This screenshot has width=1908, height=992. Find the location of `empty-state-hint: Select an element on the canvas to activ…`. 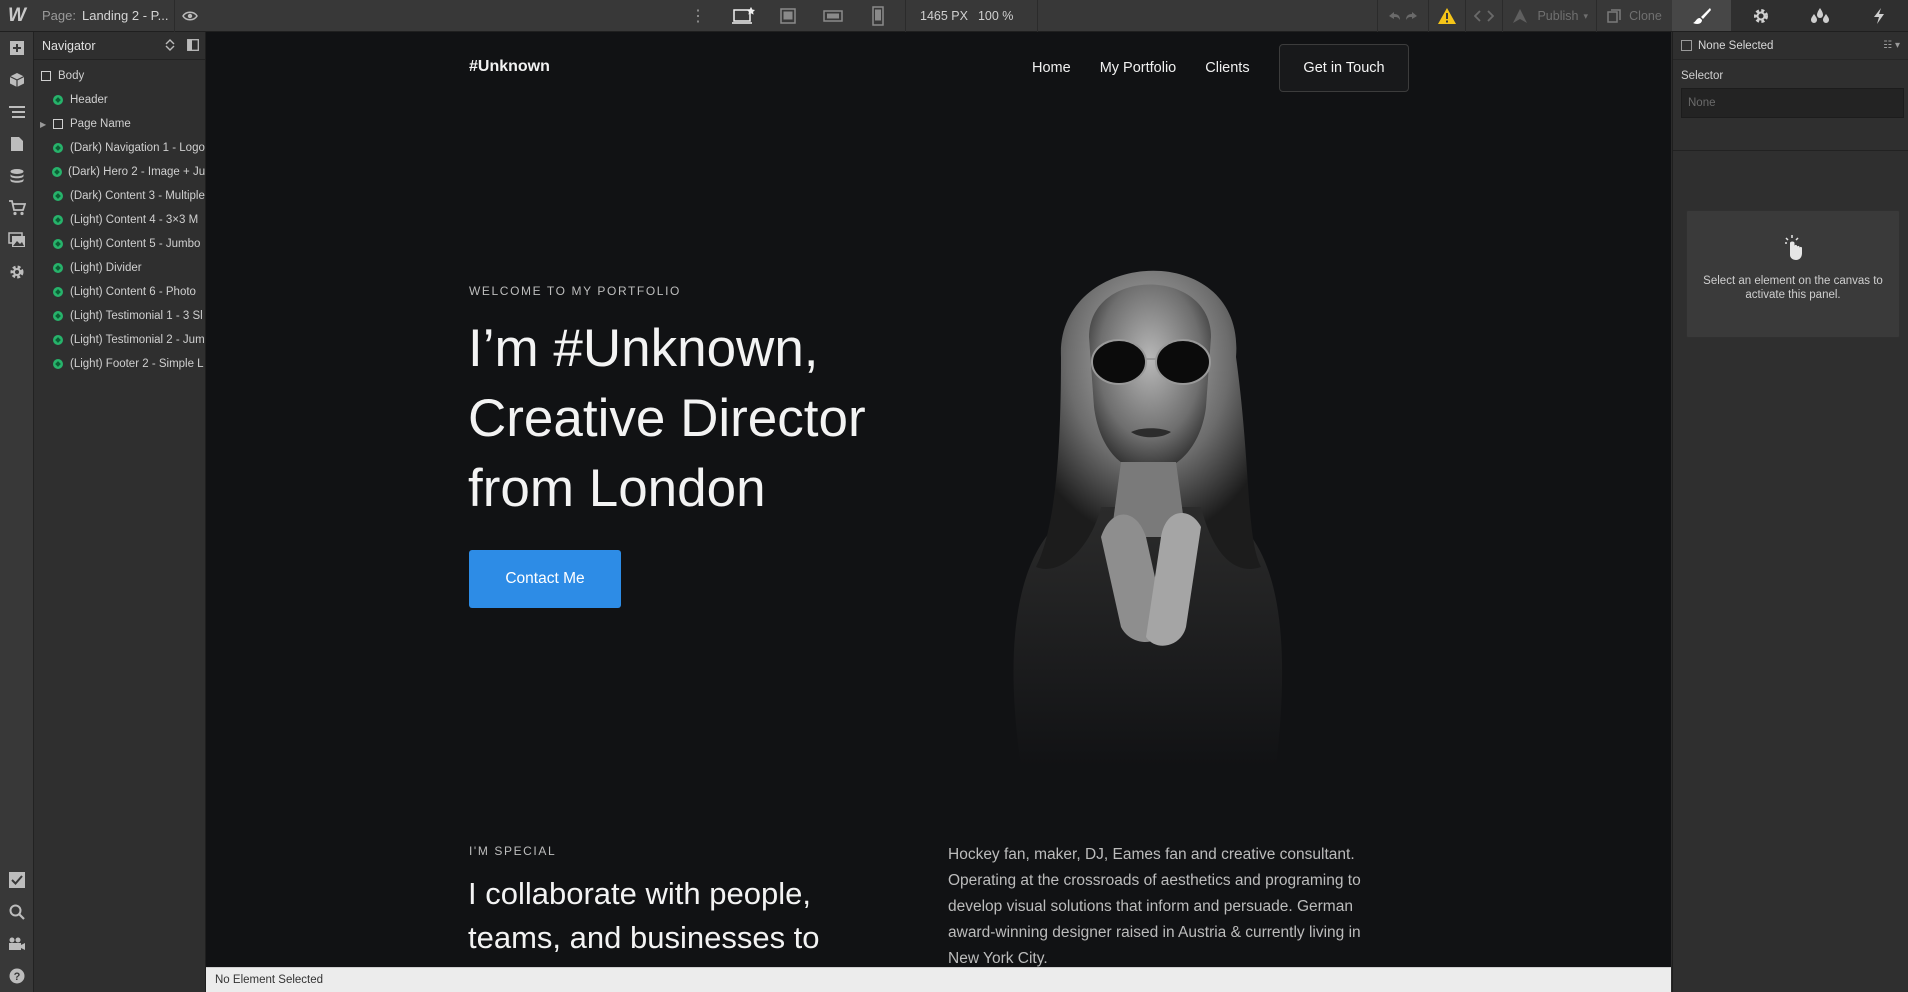

empty-state-hint: Select an element on the canvas to activ… is located at coordinates (1793, 274).